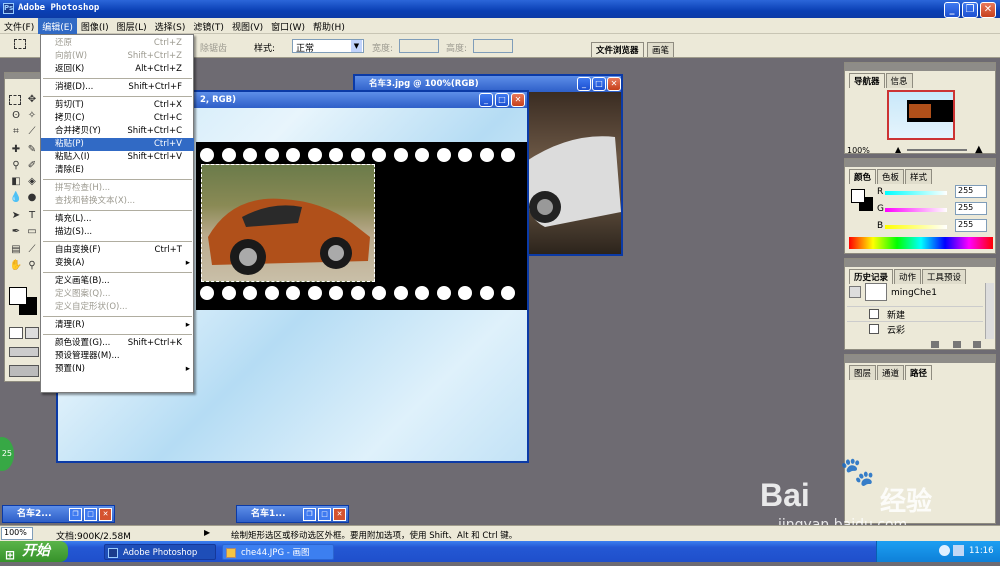 The width and height of the screenshot is (1000, 566). I want to click on quick-mask-on-icon, so click(32, 333).